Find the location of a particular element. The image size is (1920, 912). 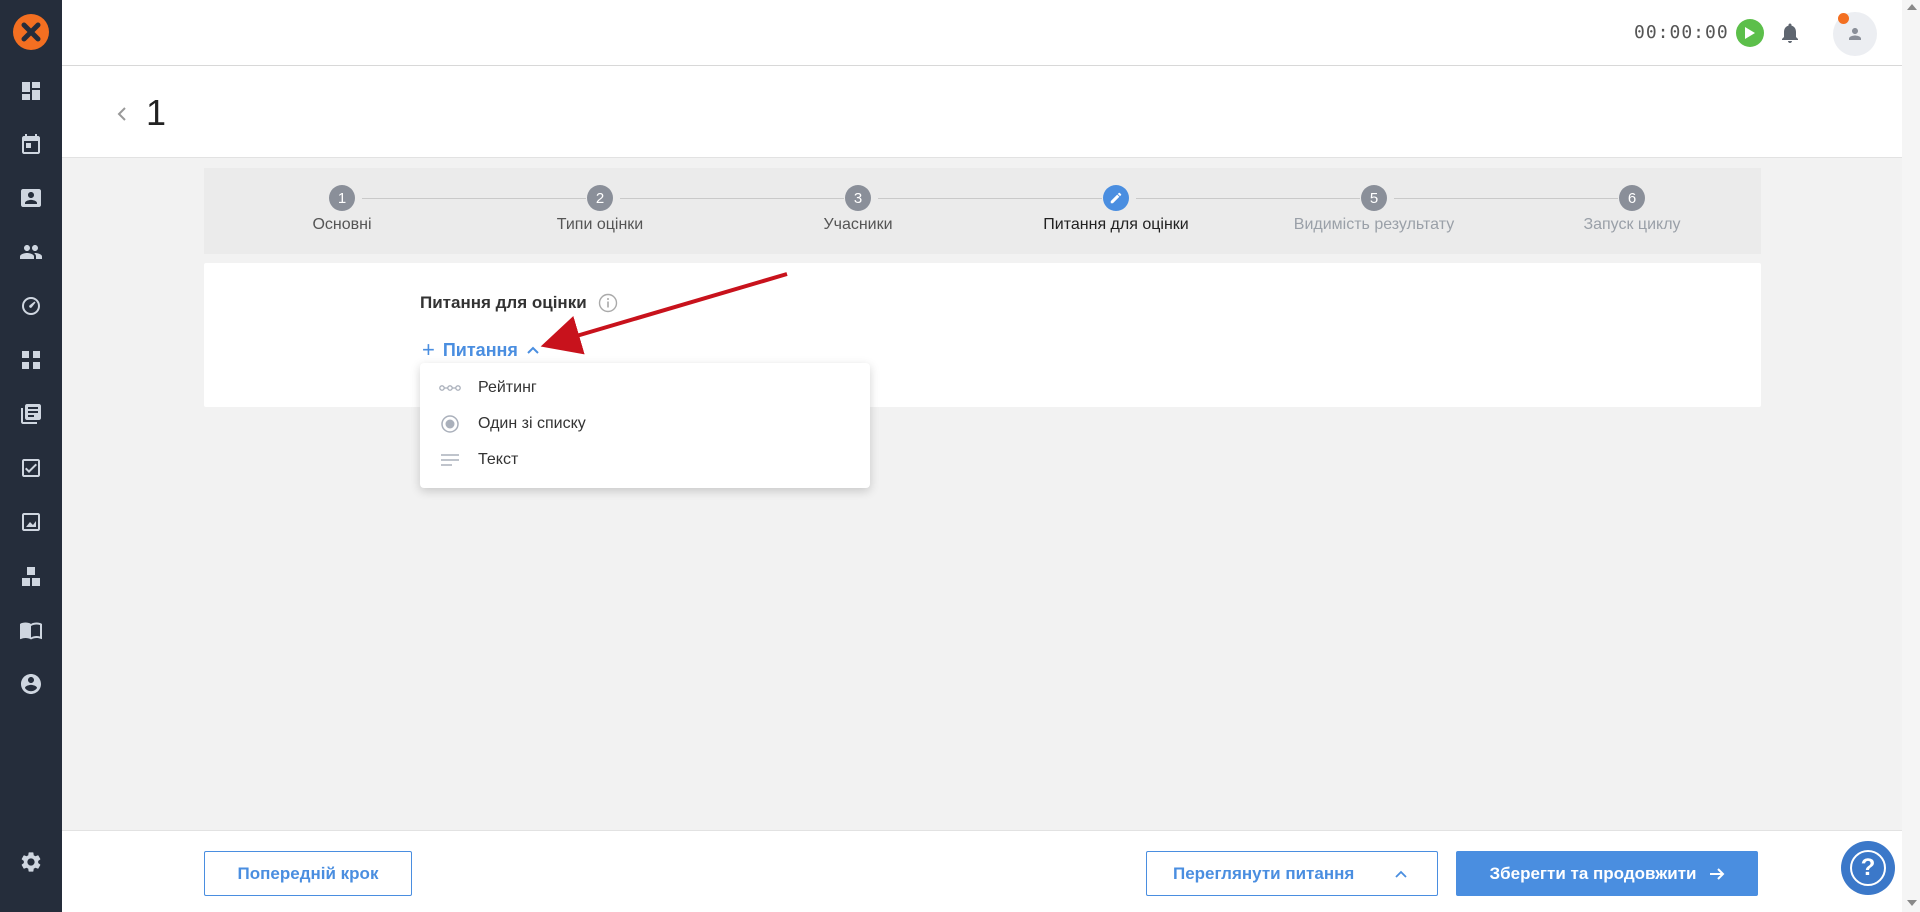

save-continue-button: Зберегти та продовжити is located at coordinates (1607, 873).